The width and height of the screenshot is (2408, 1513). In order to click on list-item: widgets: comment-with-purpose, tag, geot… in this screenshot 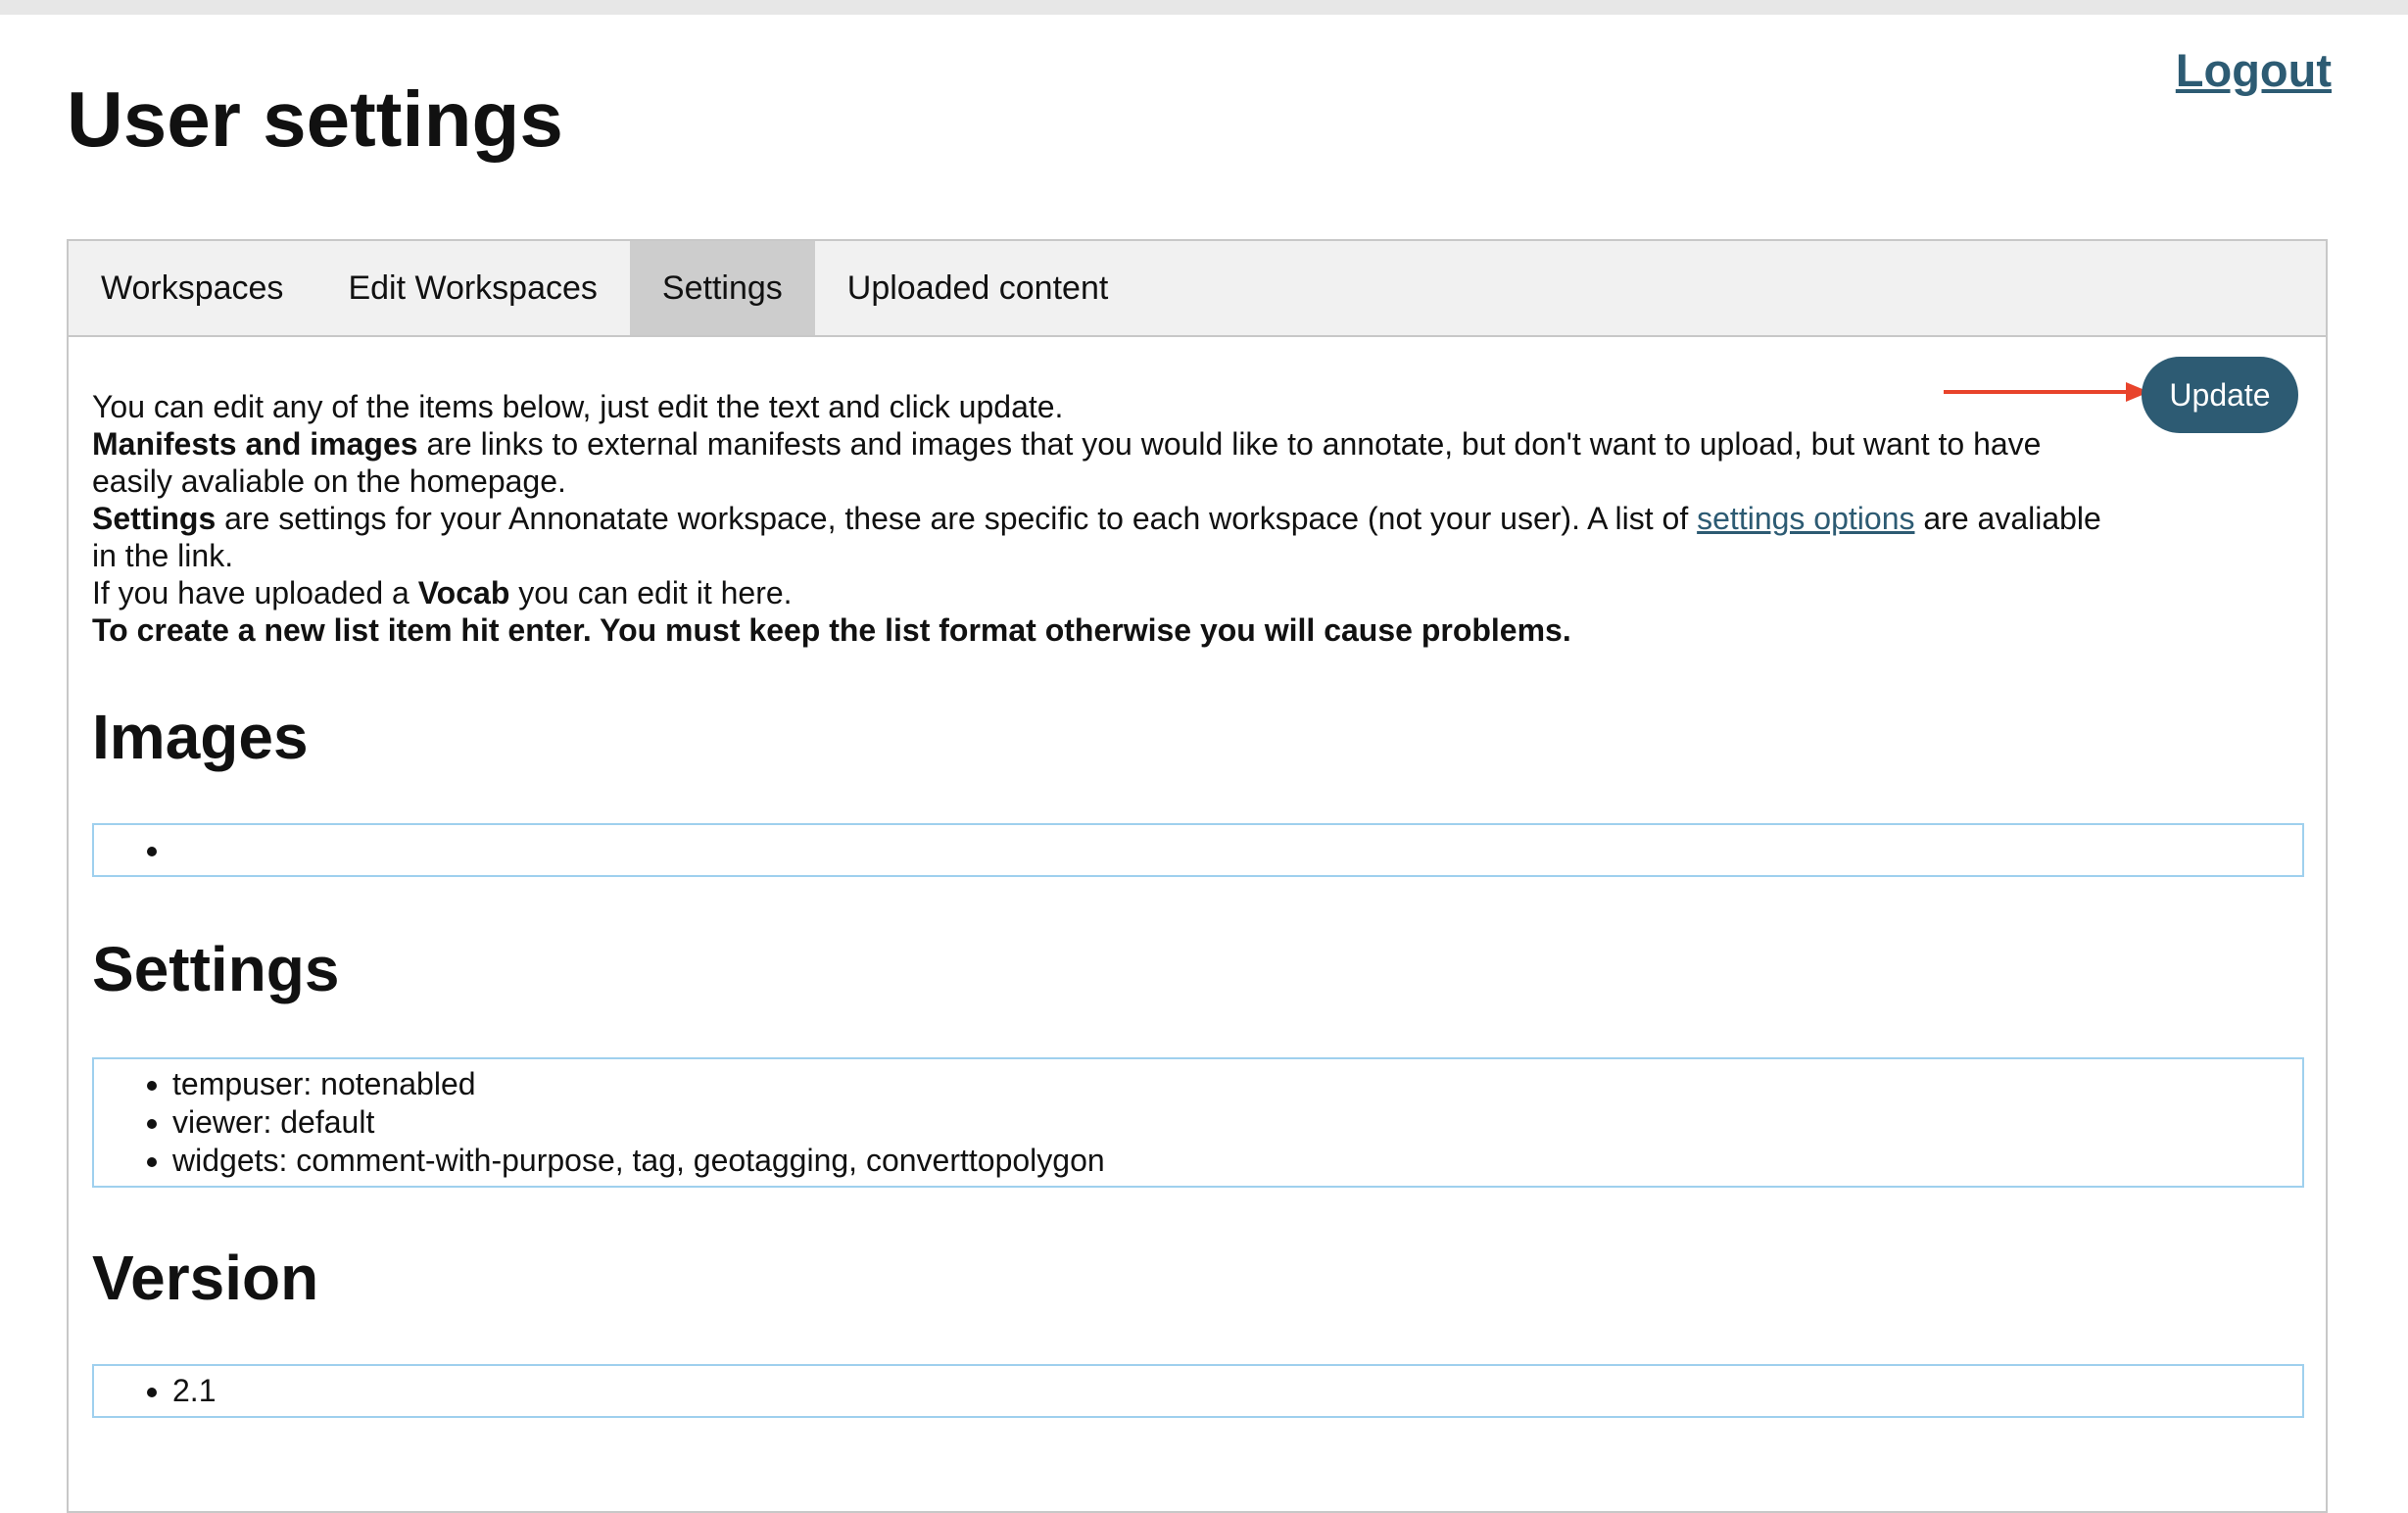, I will do `click(1237, 1161)`.